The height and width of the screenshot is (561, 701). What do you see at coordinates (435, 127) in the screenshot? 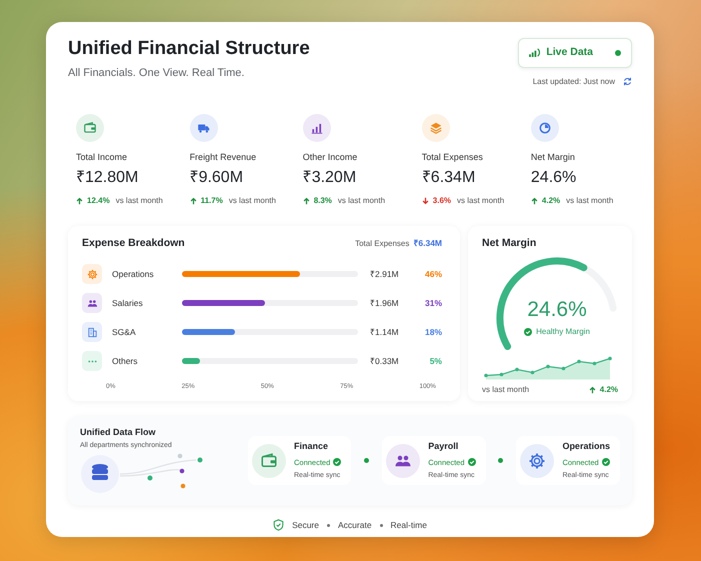
I see `layers-icon` at bounding box center [435, 127].